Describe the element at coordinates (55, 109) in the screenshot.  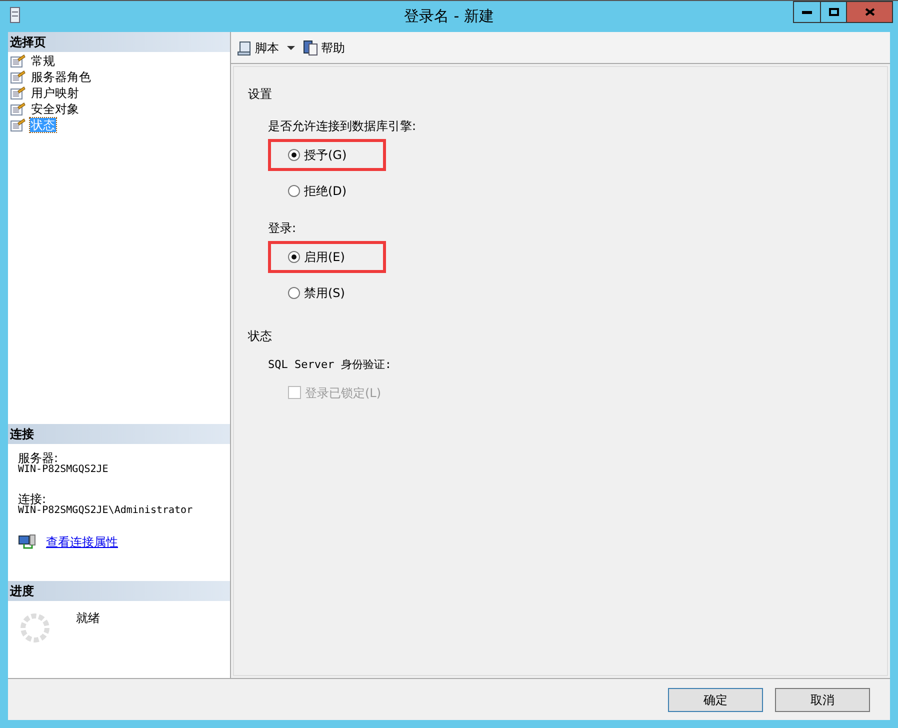
I see `page-item: 安全对象` at that location.